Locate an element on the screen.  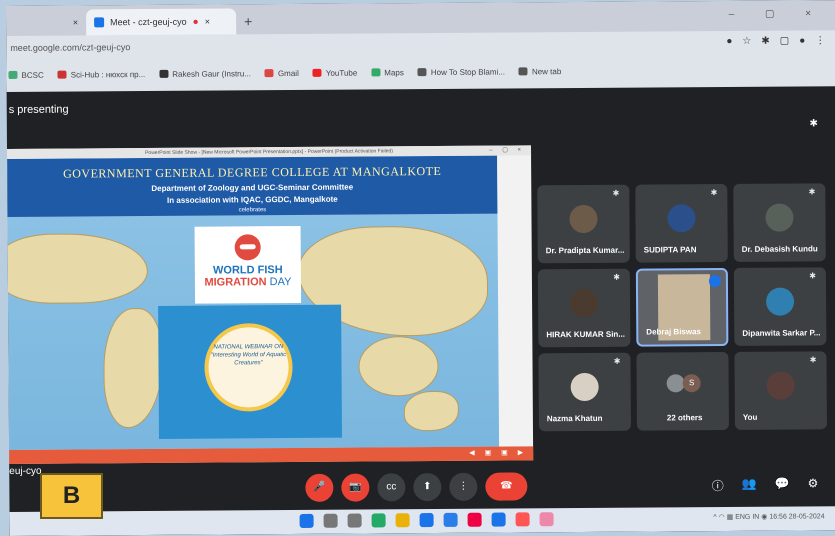
activities-icon: ⚙ is located at coordinates (813, 484).